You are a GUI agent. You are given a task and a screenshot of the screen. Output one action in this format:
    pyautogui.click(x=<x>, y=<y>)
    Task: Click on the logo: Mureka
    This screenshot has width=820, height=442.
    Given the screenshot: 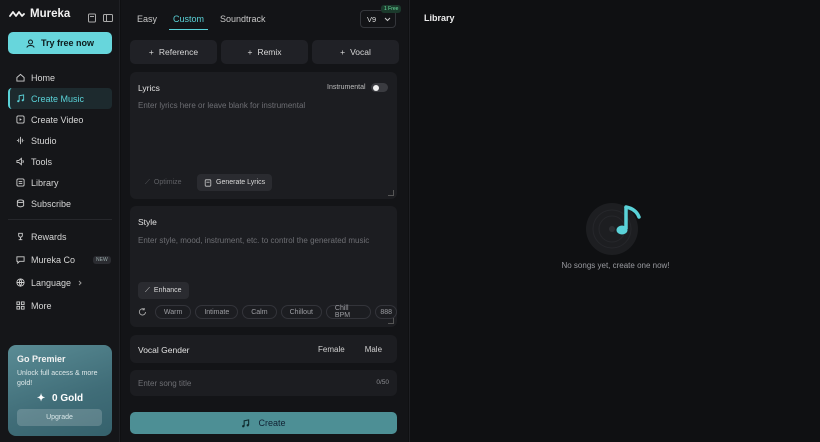 What is the action you would take?
    pyautogui.click(x=39, y=14)
    